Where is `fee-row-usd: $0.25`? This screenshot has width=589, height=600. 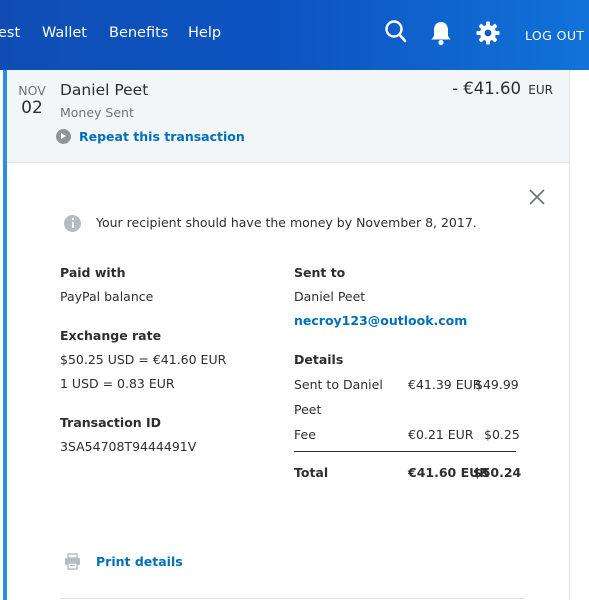
fee-row-usd: $0.25 is located at coordinates (502, 434).